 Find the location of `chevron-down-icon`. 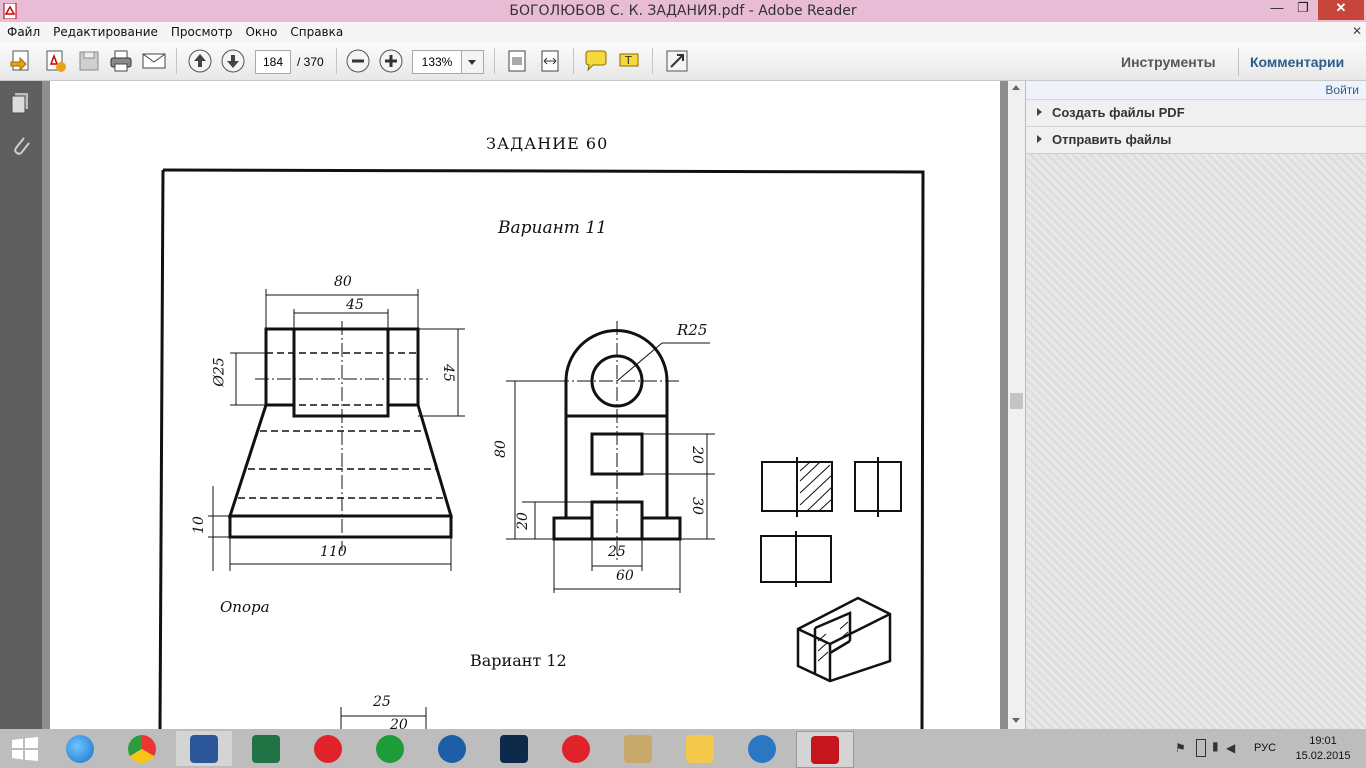

chevron-down-icon is located at coordinates (472, 62).